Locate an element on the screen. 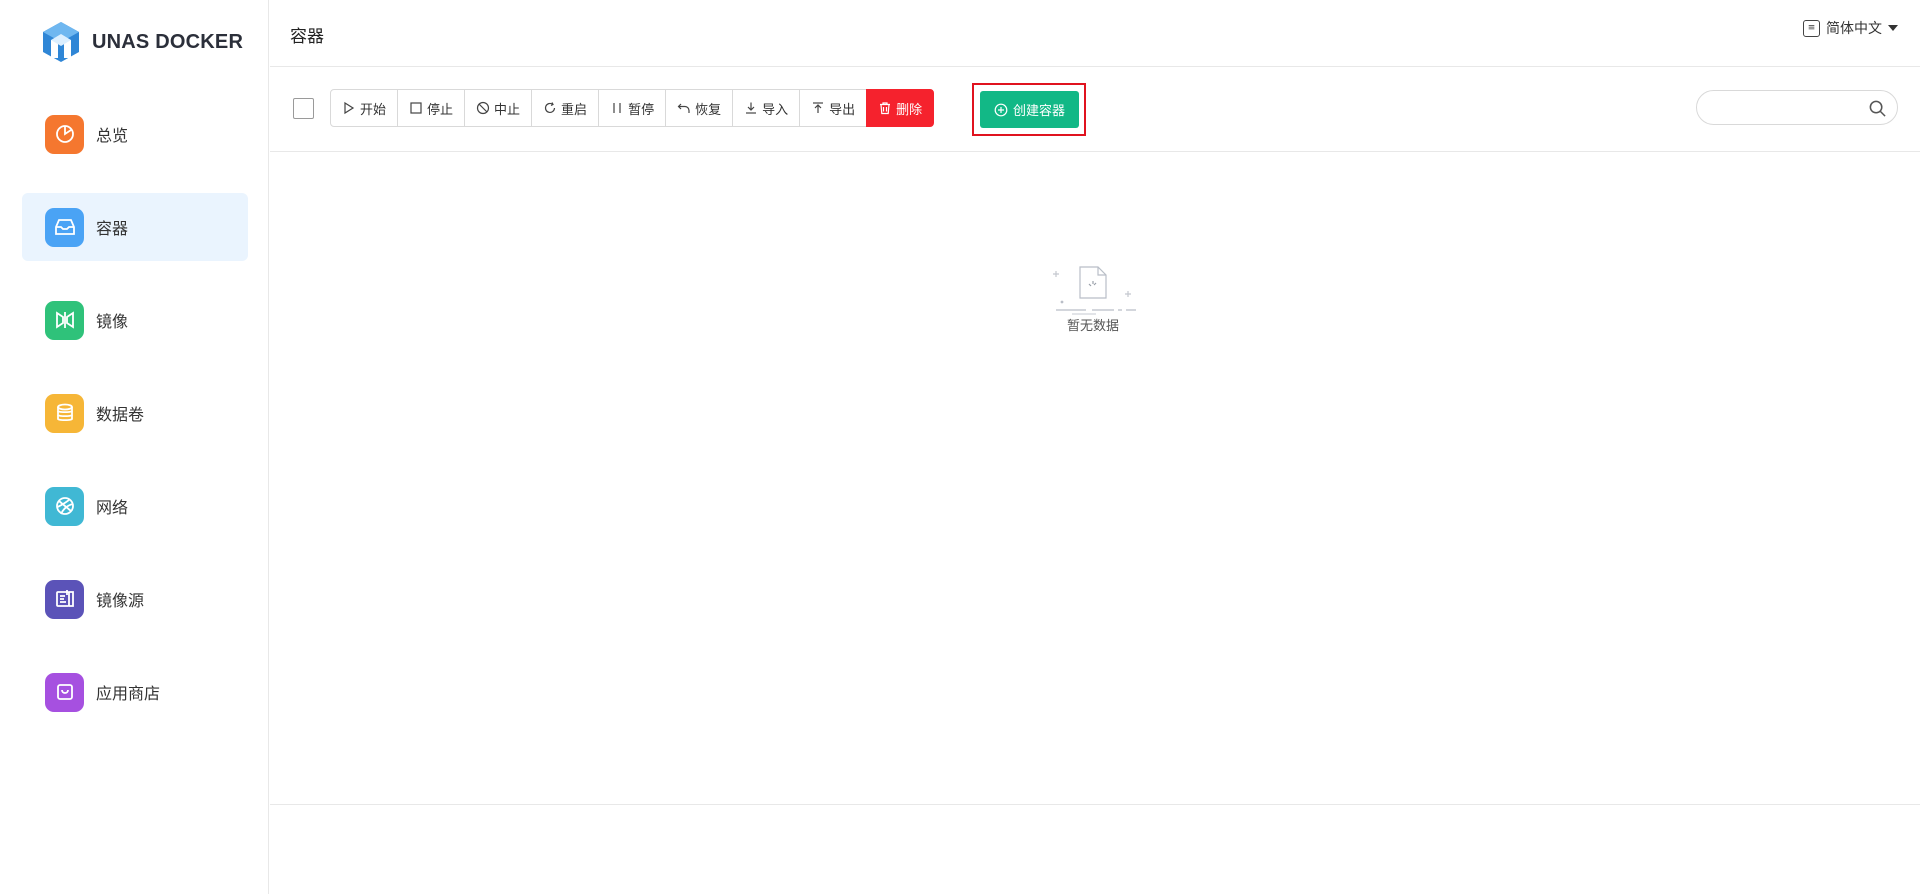 The image size is (1920, 894). abort-button: 中止 is located at coordinates (498, 108).